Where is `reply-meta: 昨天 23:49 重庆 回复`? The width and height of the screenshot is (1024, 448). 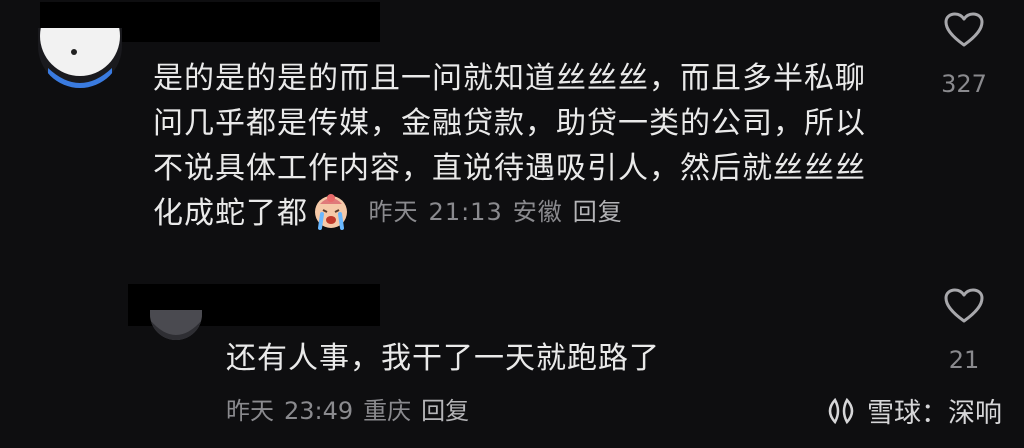
reply-meta: 昨天 23:49 重庆 回复 is located at coordinates (352, 411).